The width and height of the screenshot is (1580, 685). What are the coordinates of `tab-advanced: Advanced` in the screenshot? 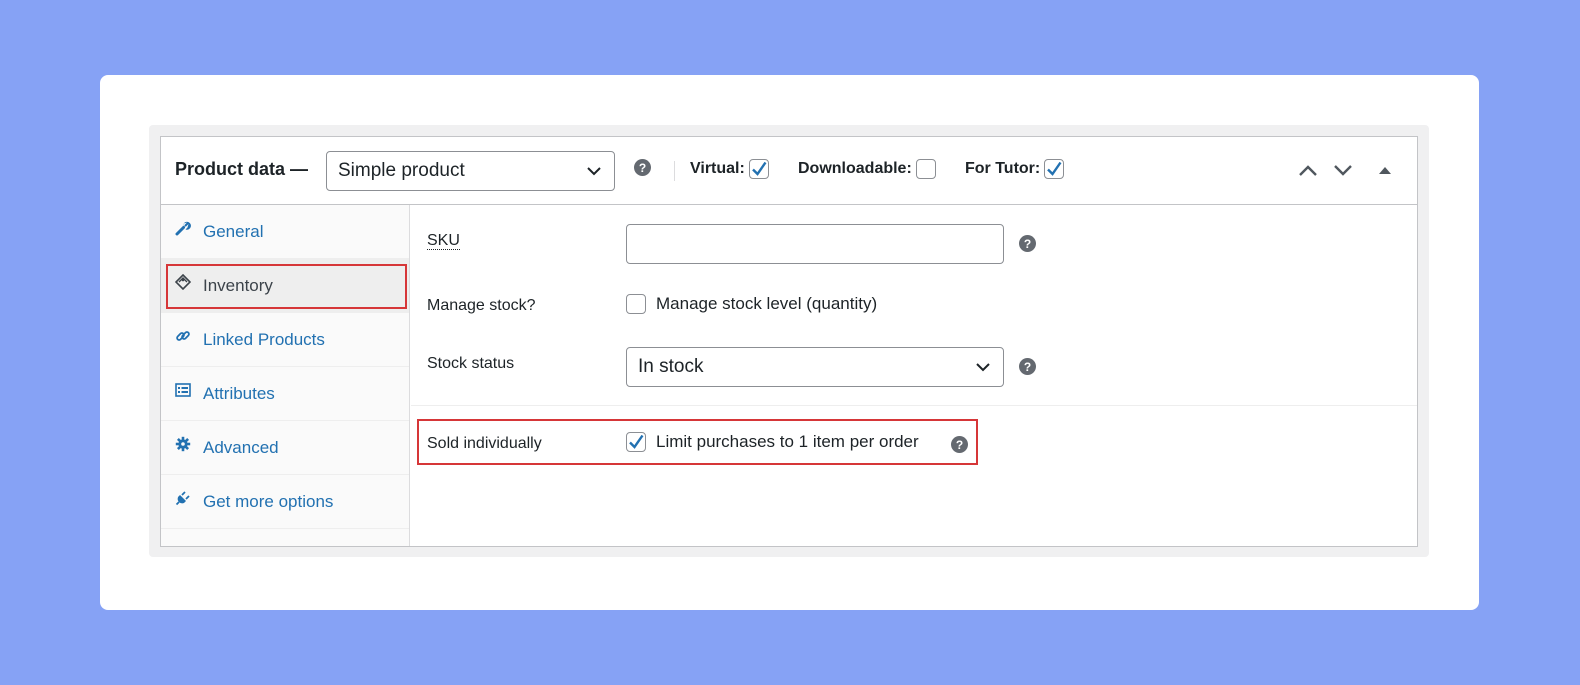 It's located at (285, 448).